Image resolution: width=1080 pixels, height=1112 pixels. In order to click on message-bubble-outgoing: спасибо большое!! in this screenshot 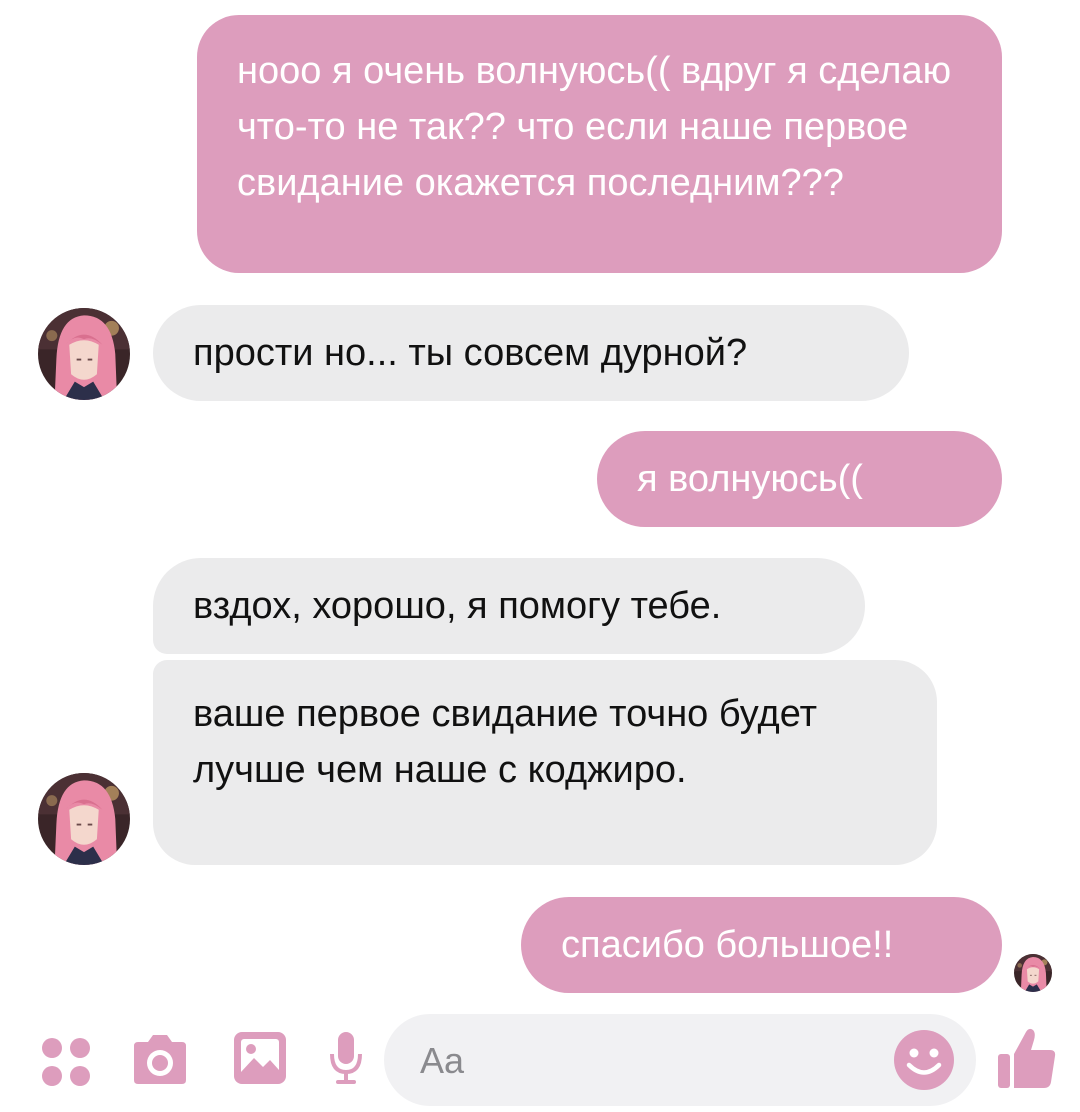, I will do `click(761, 945)`.